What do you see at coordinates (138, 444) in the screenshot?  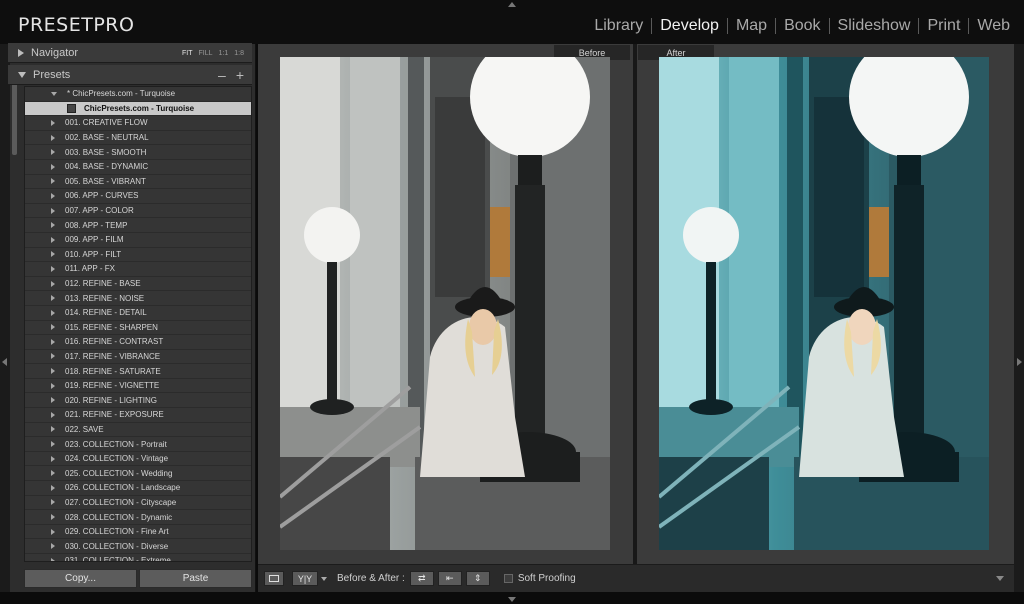 I see `preset-folder: 023. COLLECTION - Portrait` at bounding box center [138, 444].